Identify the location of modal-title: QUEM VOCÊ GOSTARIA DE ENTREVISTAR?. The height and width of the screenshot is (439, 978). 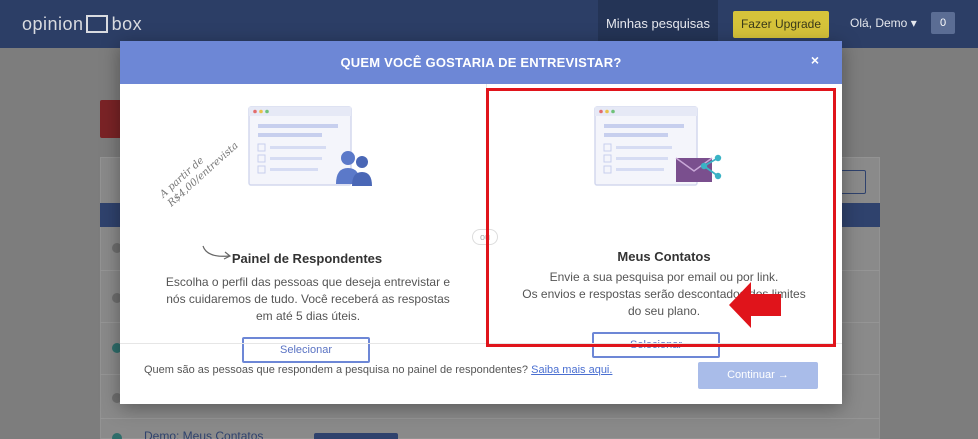
(481, 62).